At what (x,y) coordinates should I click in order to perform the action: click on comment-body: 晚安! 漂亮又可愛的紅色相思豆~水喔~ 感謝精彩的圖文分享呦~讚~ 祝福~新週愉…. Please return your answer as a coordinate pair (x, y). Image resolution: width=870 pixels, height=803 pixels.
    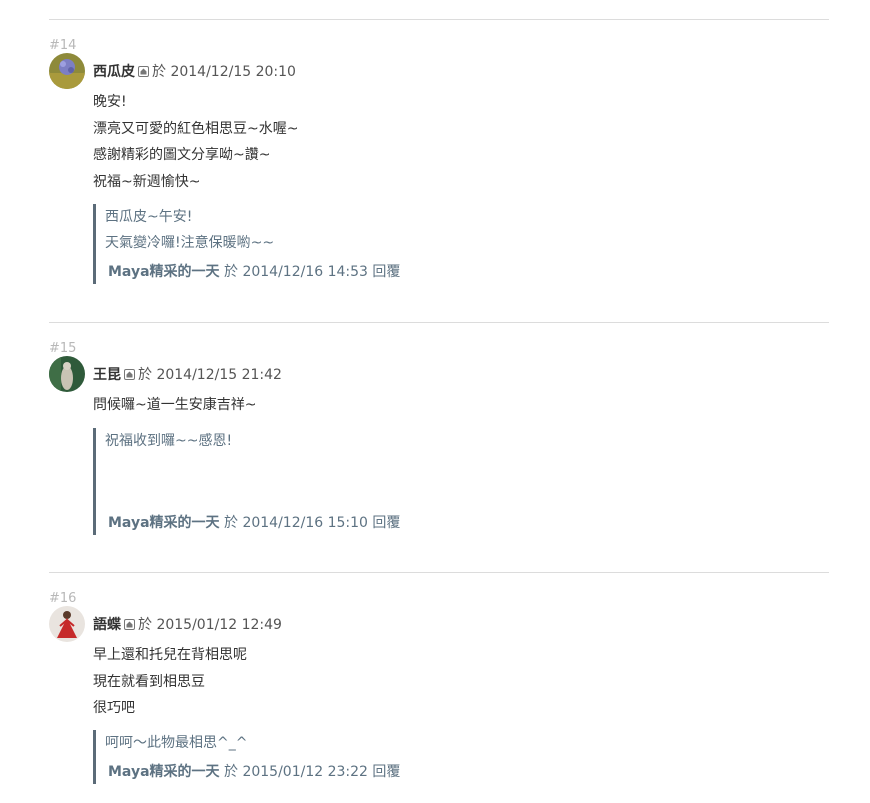
    Looking at the image, I should click on (195, 142).